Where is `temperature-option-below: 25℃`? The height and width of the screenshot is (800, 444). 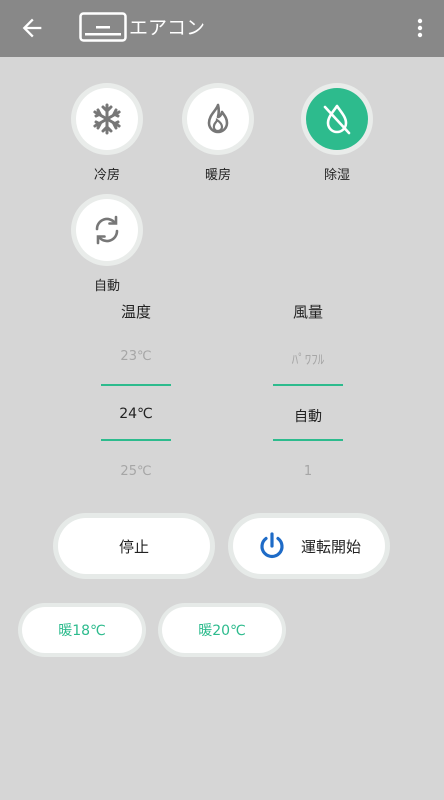
temperature-option-below: 25℃ is located at coordinates (136, 471).